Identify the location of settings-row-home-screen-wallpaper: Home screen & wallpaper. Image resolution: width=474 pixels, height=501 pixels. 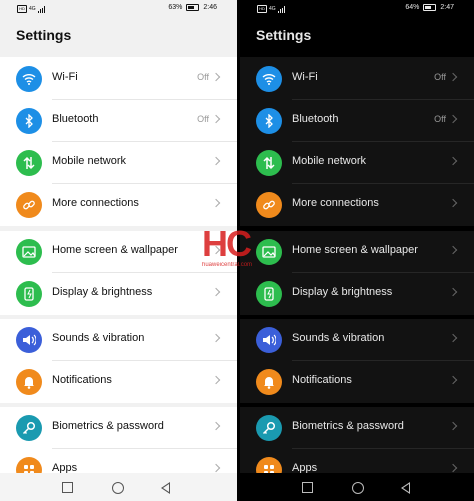
(357, 252).